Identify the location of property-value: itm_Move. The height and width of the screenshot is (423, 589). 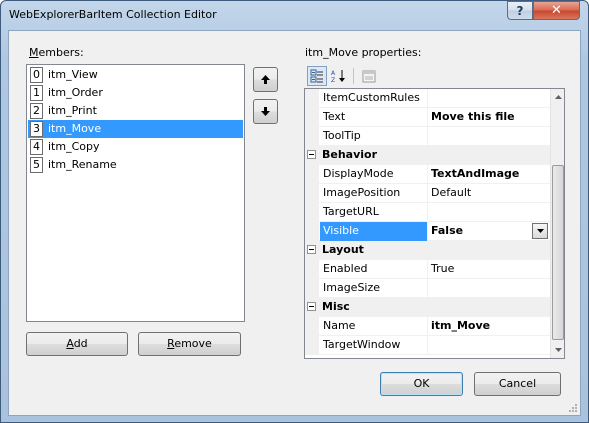
(489, 326).